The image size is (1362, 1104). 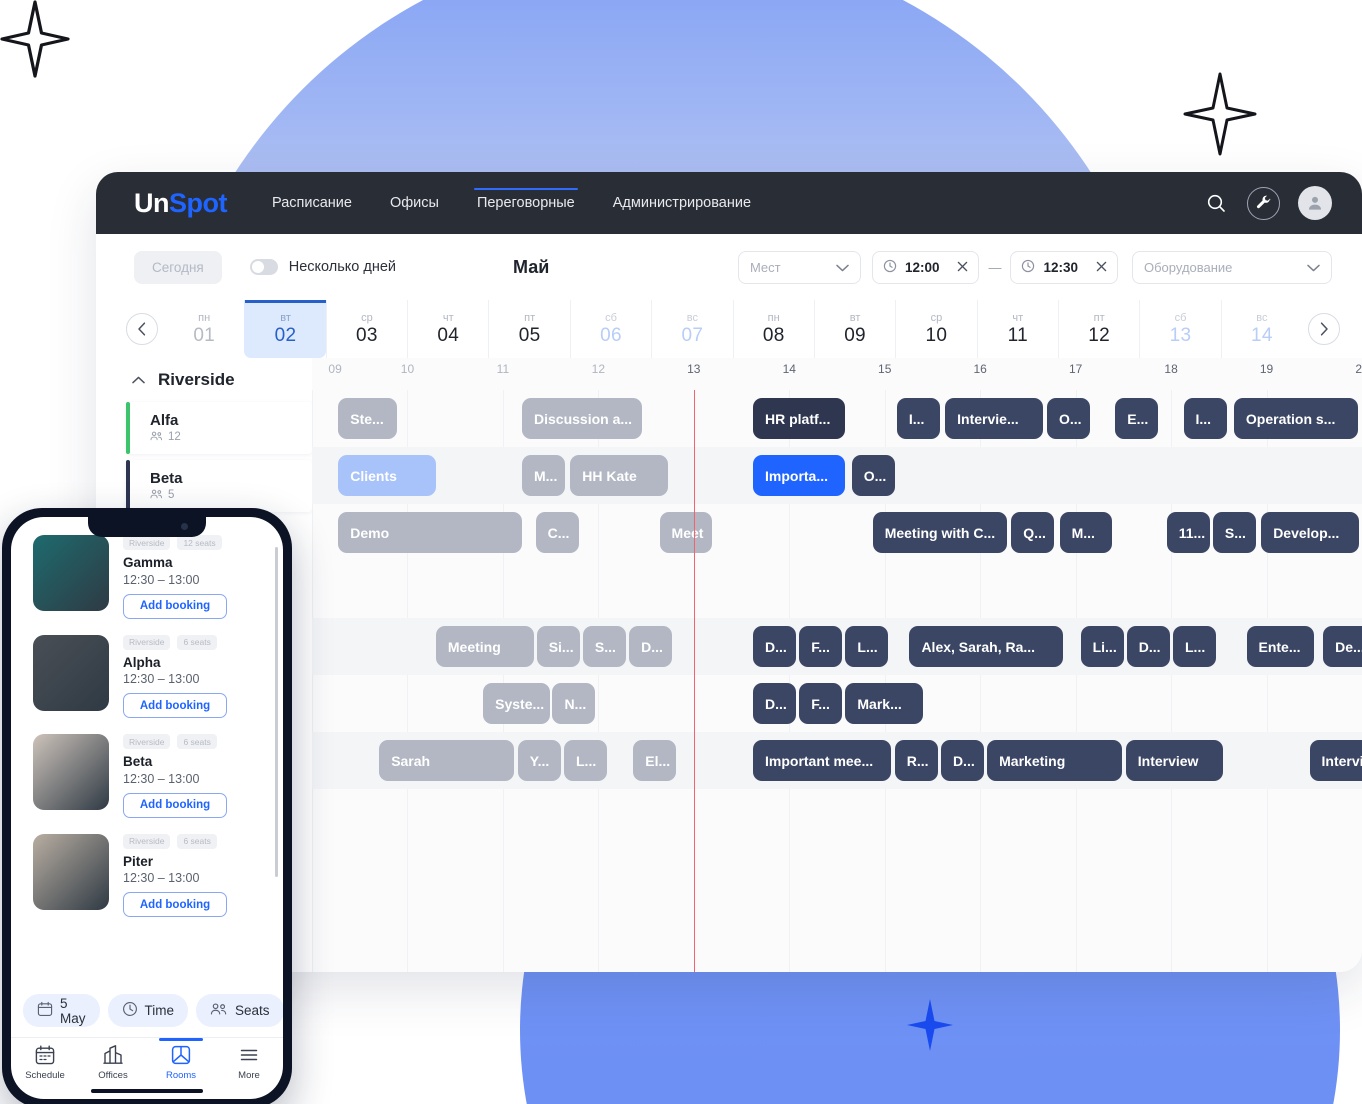 What do you see at coordinates (854, 329) in the screenshot?
I see `day-cell-09: вт 09` at bounding box center [854, 329].